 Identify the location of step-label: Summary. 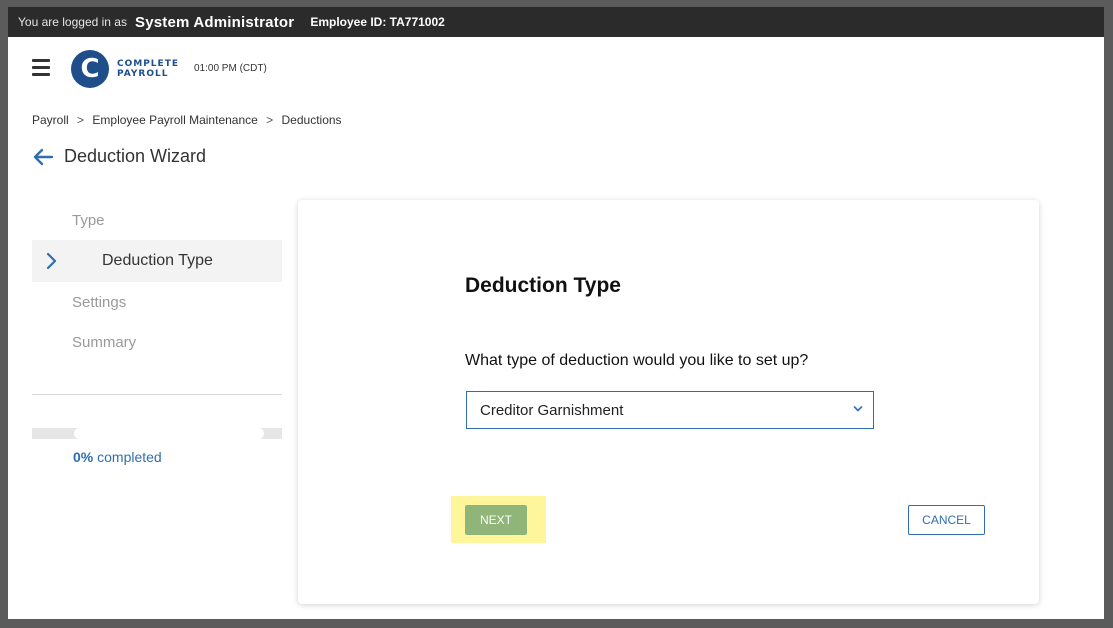
(104, 342).